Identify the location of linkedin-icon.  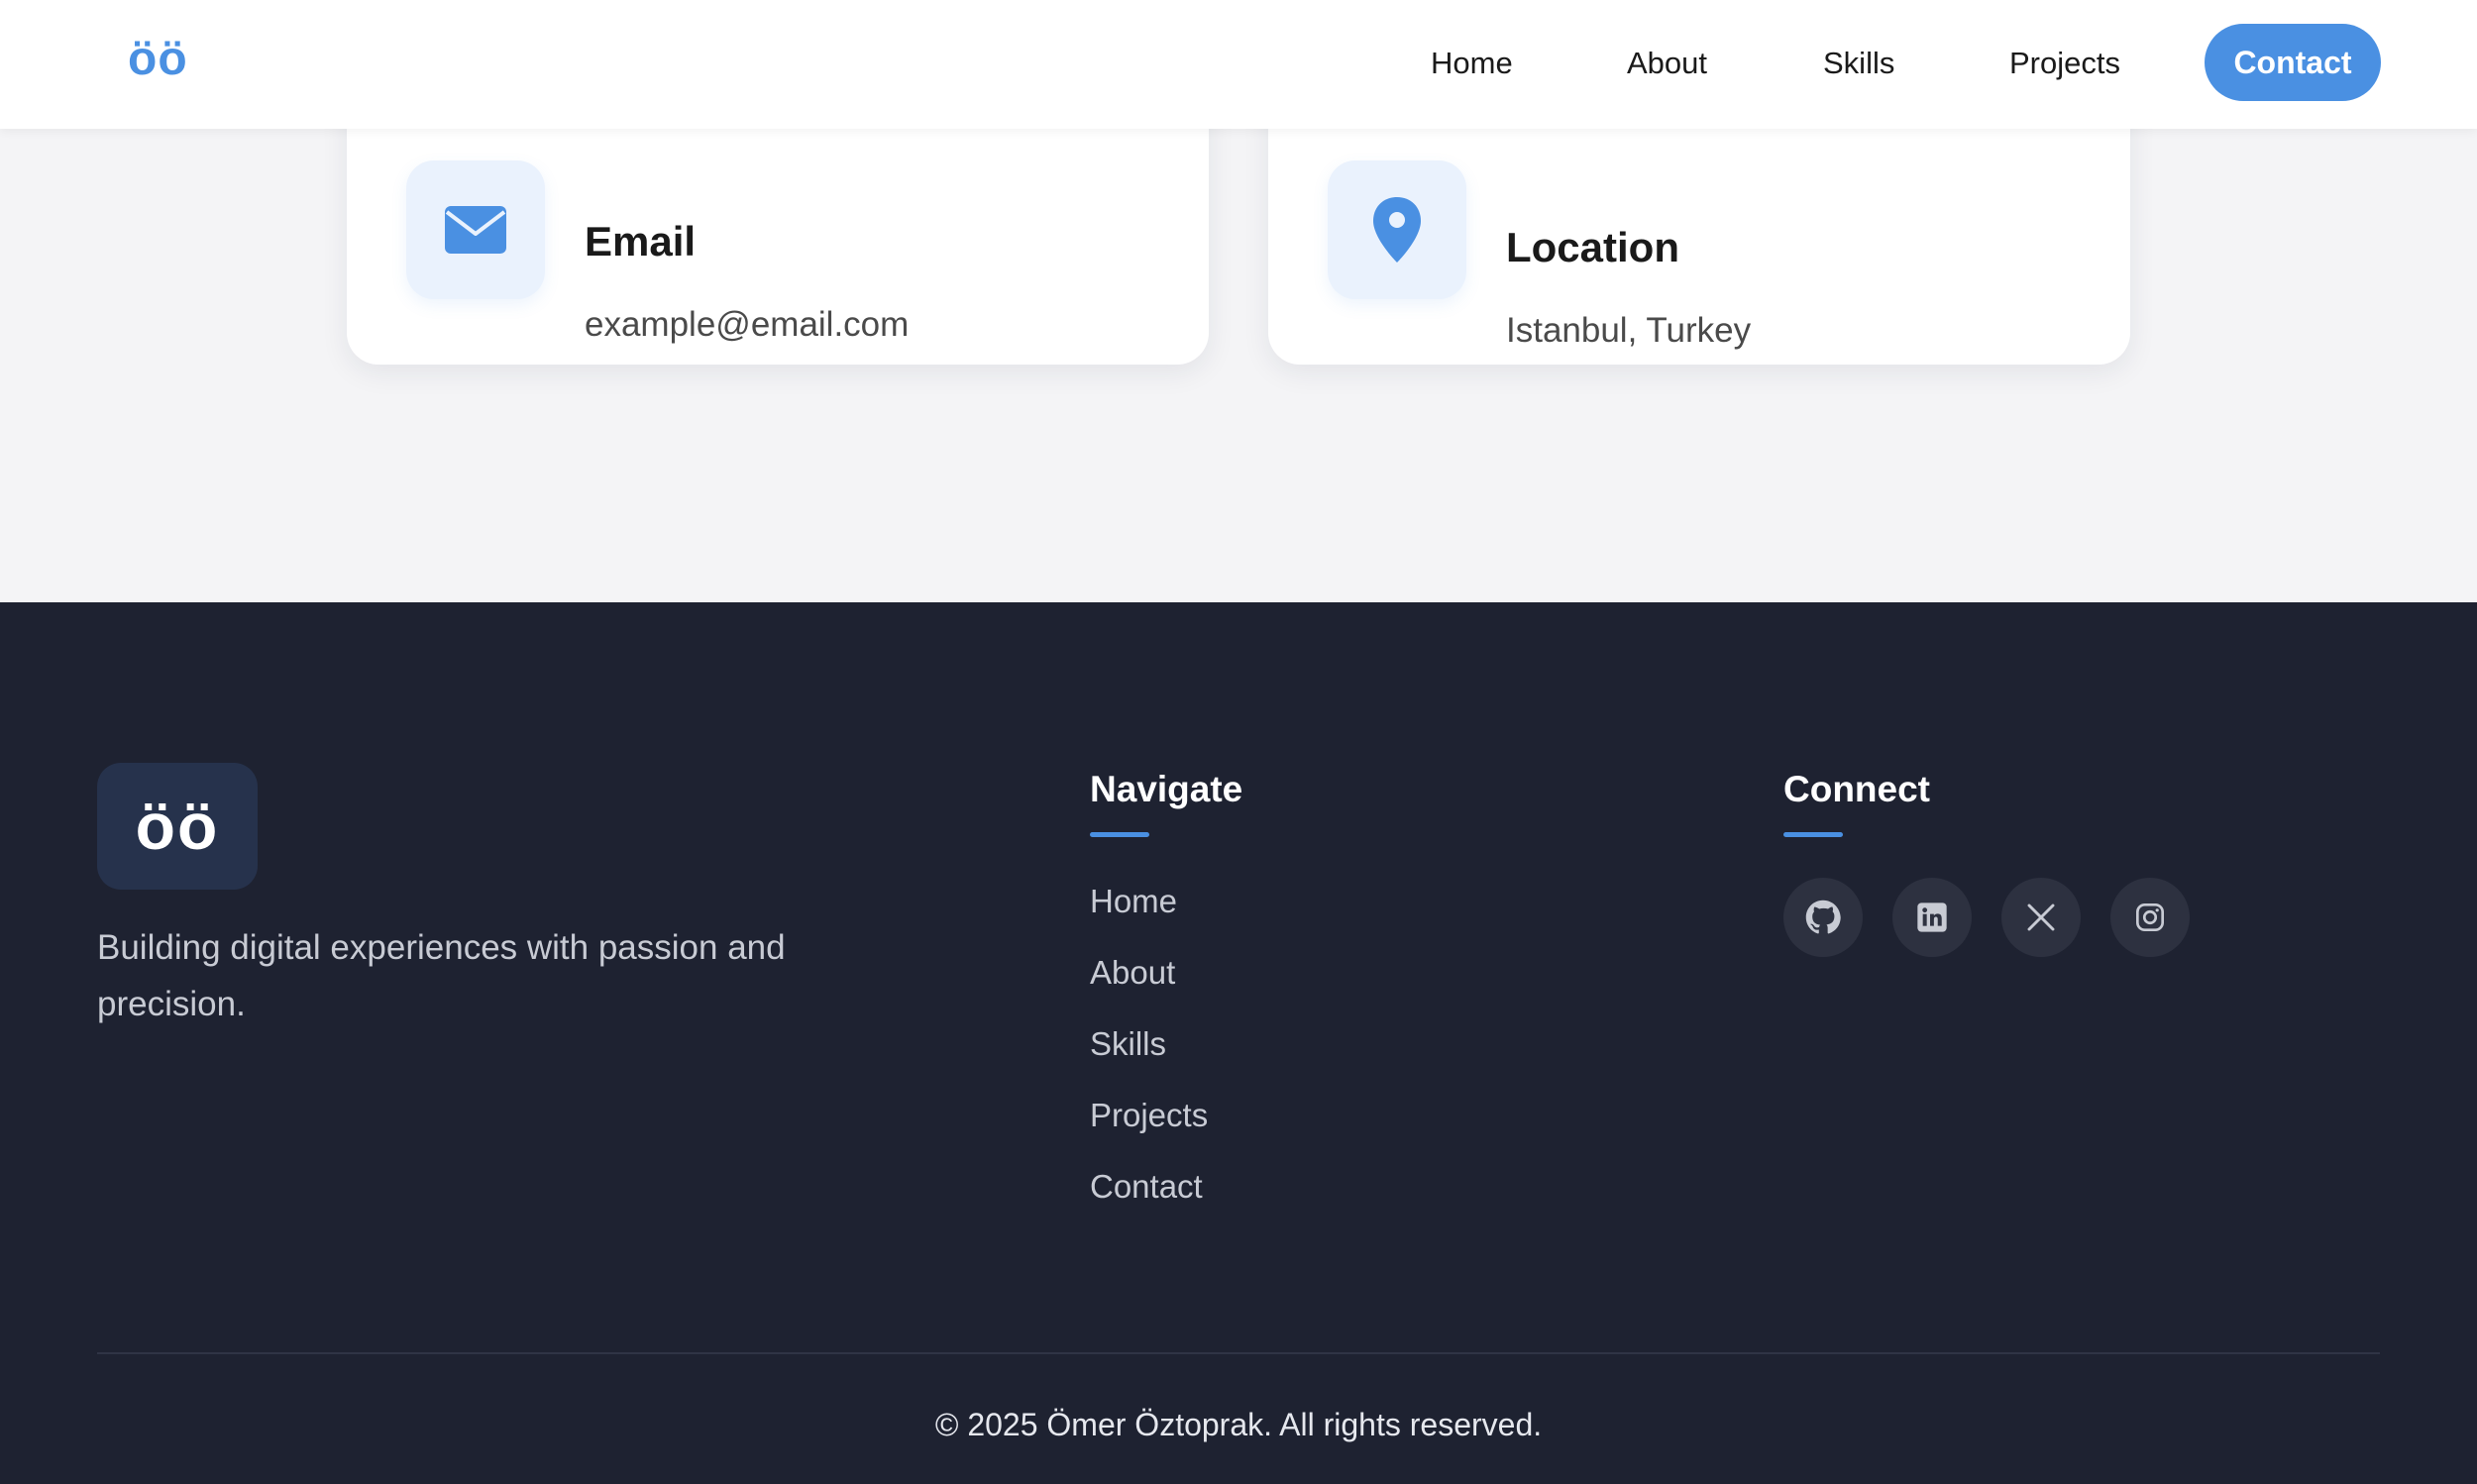
(1932, 917).